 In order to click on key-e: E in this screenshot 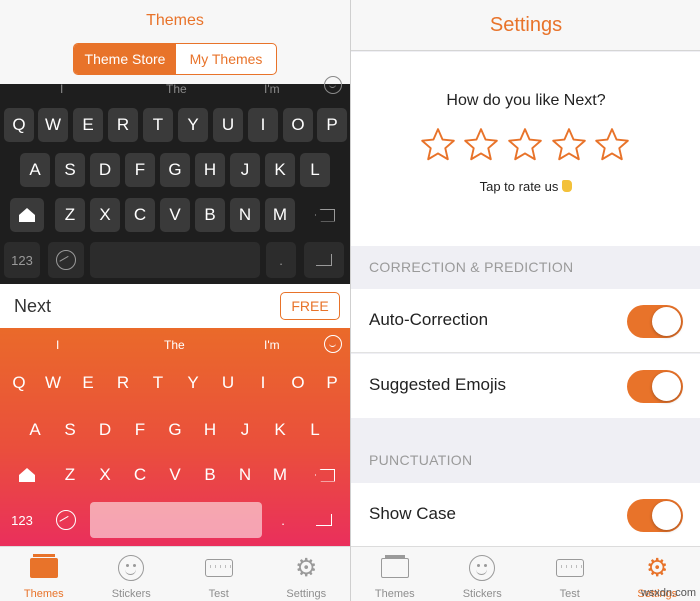, I will do `click(88, 382)`.